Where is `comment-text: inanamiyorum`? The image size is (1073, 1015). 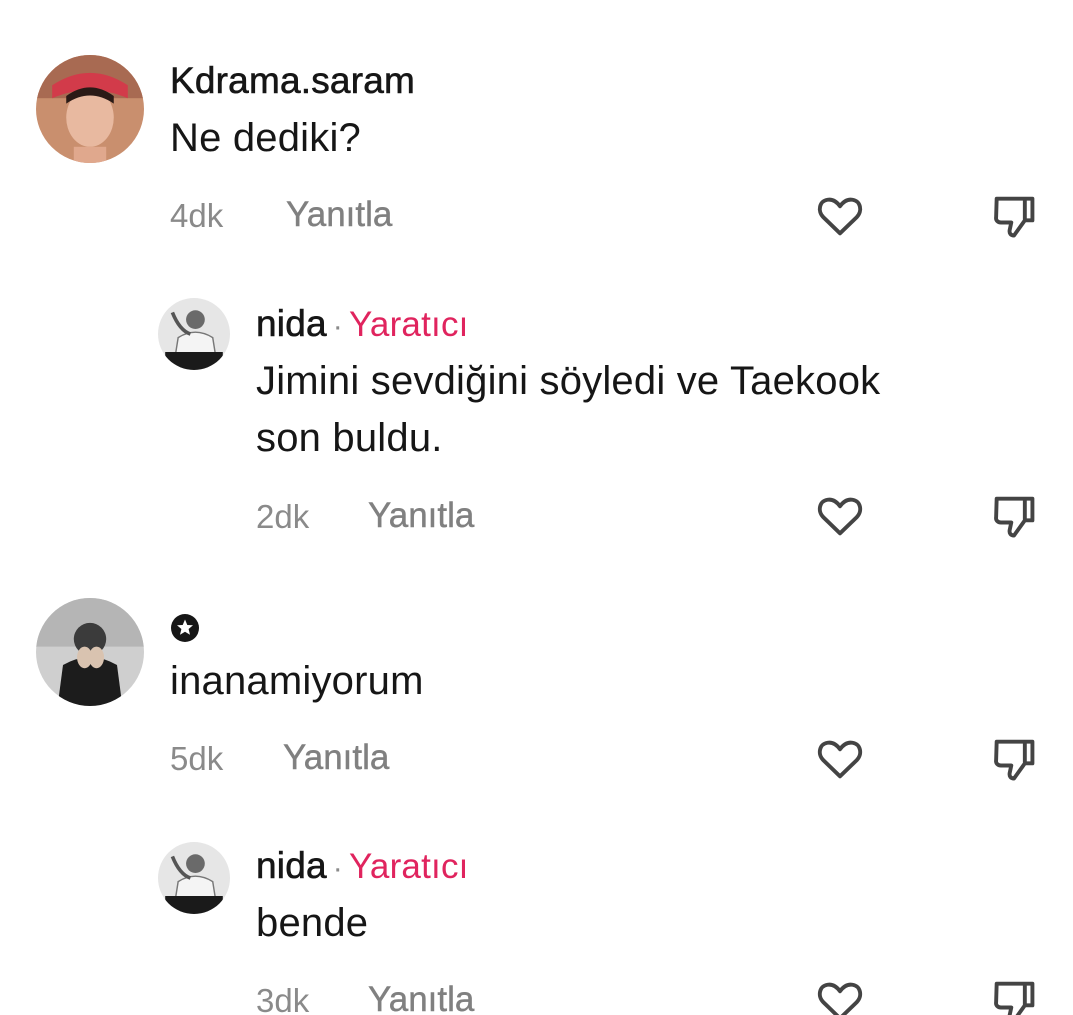 comment-text: inanamiyorum is located at coordinates (297, 681).